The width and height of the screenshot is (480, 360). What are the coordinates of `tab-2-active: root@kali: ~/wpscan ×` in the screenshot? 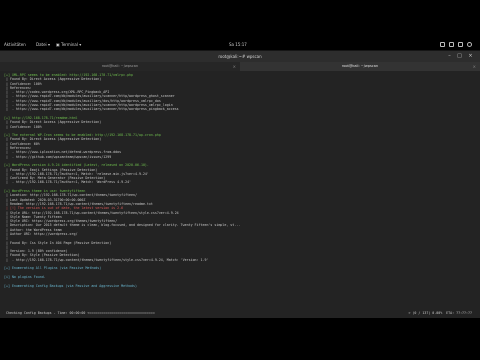 It's located at (360, 66).